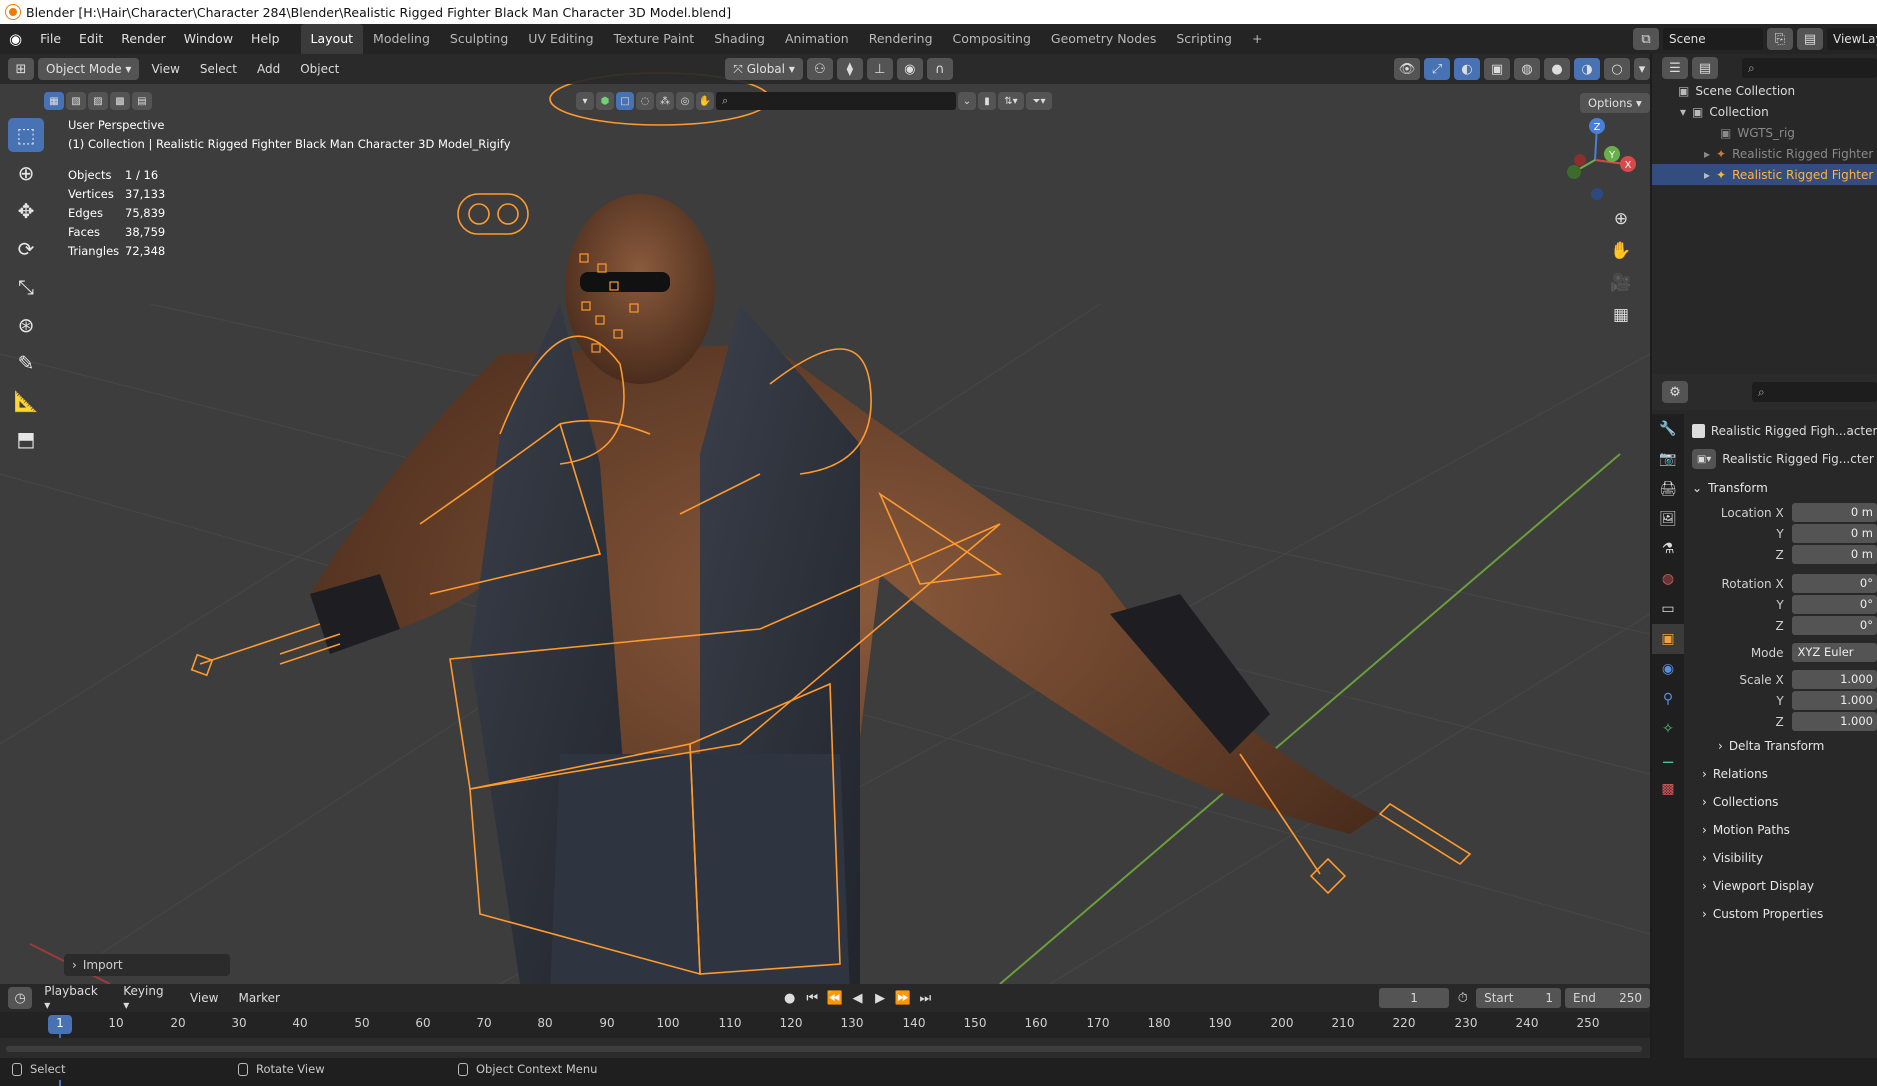 The image size is (1877, 1086). Describe the element at coordinates (1621, 251) in the screenshot. I see `pan-hand-icon: ✋` at that location.